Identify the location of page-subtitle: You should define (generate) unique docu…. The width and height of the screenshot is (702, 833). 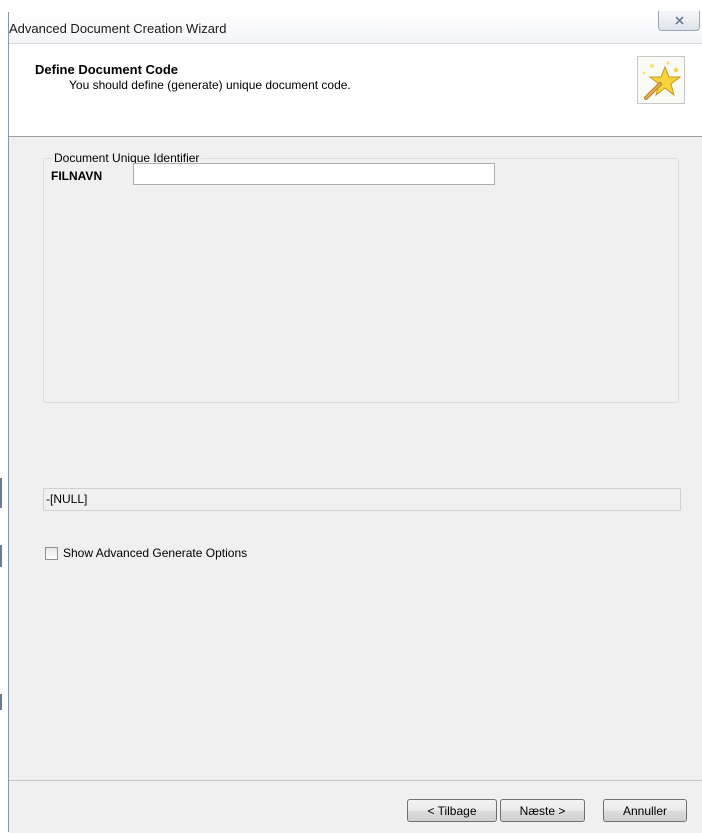
(210, 85).